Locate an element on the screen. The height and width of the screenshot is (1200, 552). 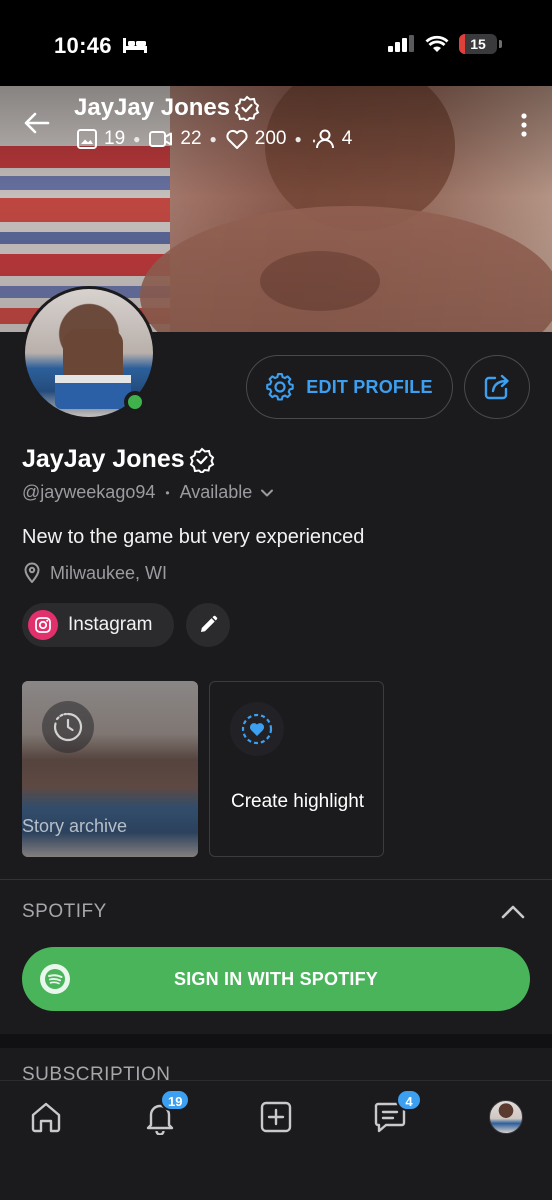
profile-location: Milwaukee, WI is located at coordinates (94, 573).